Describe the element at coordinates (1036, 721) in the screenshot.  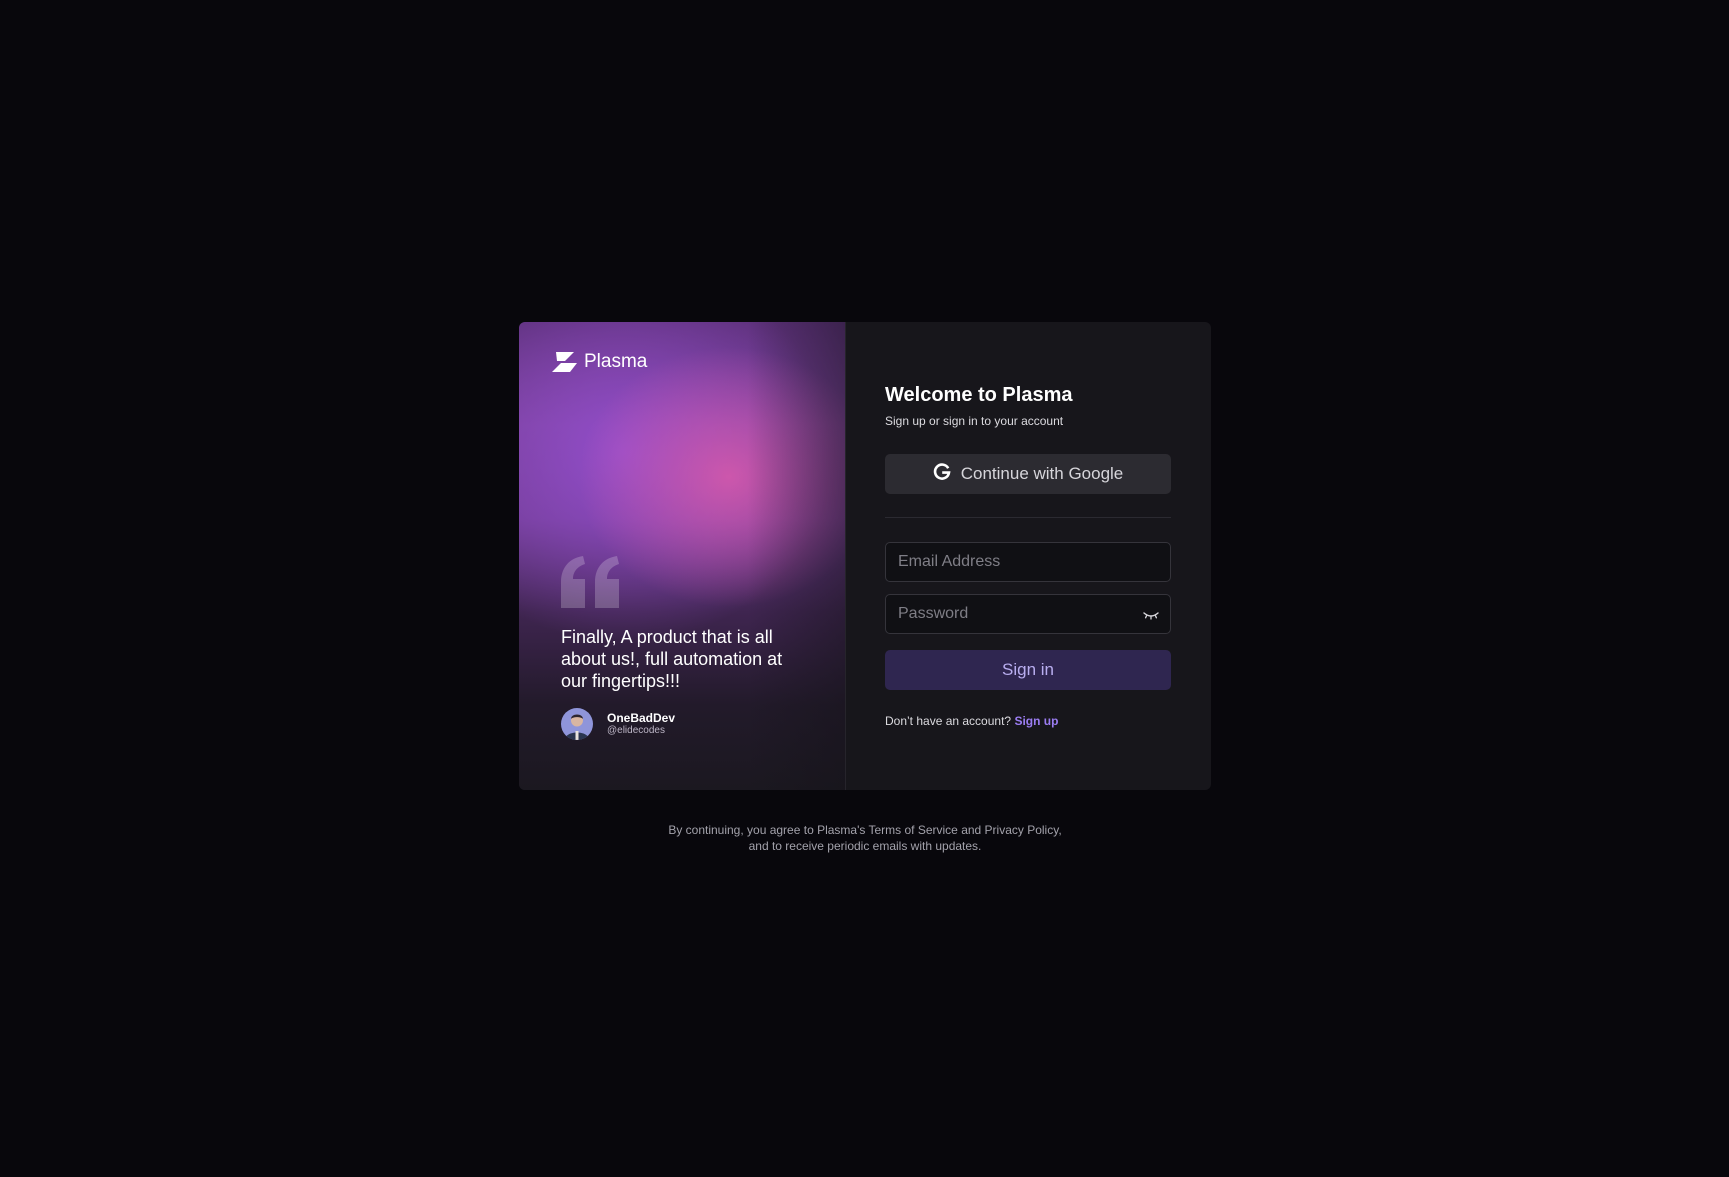
I see `sign-up-link: Sign up` at that location.